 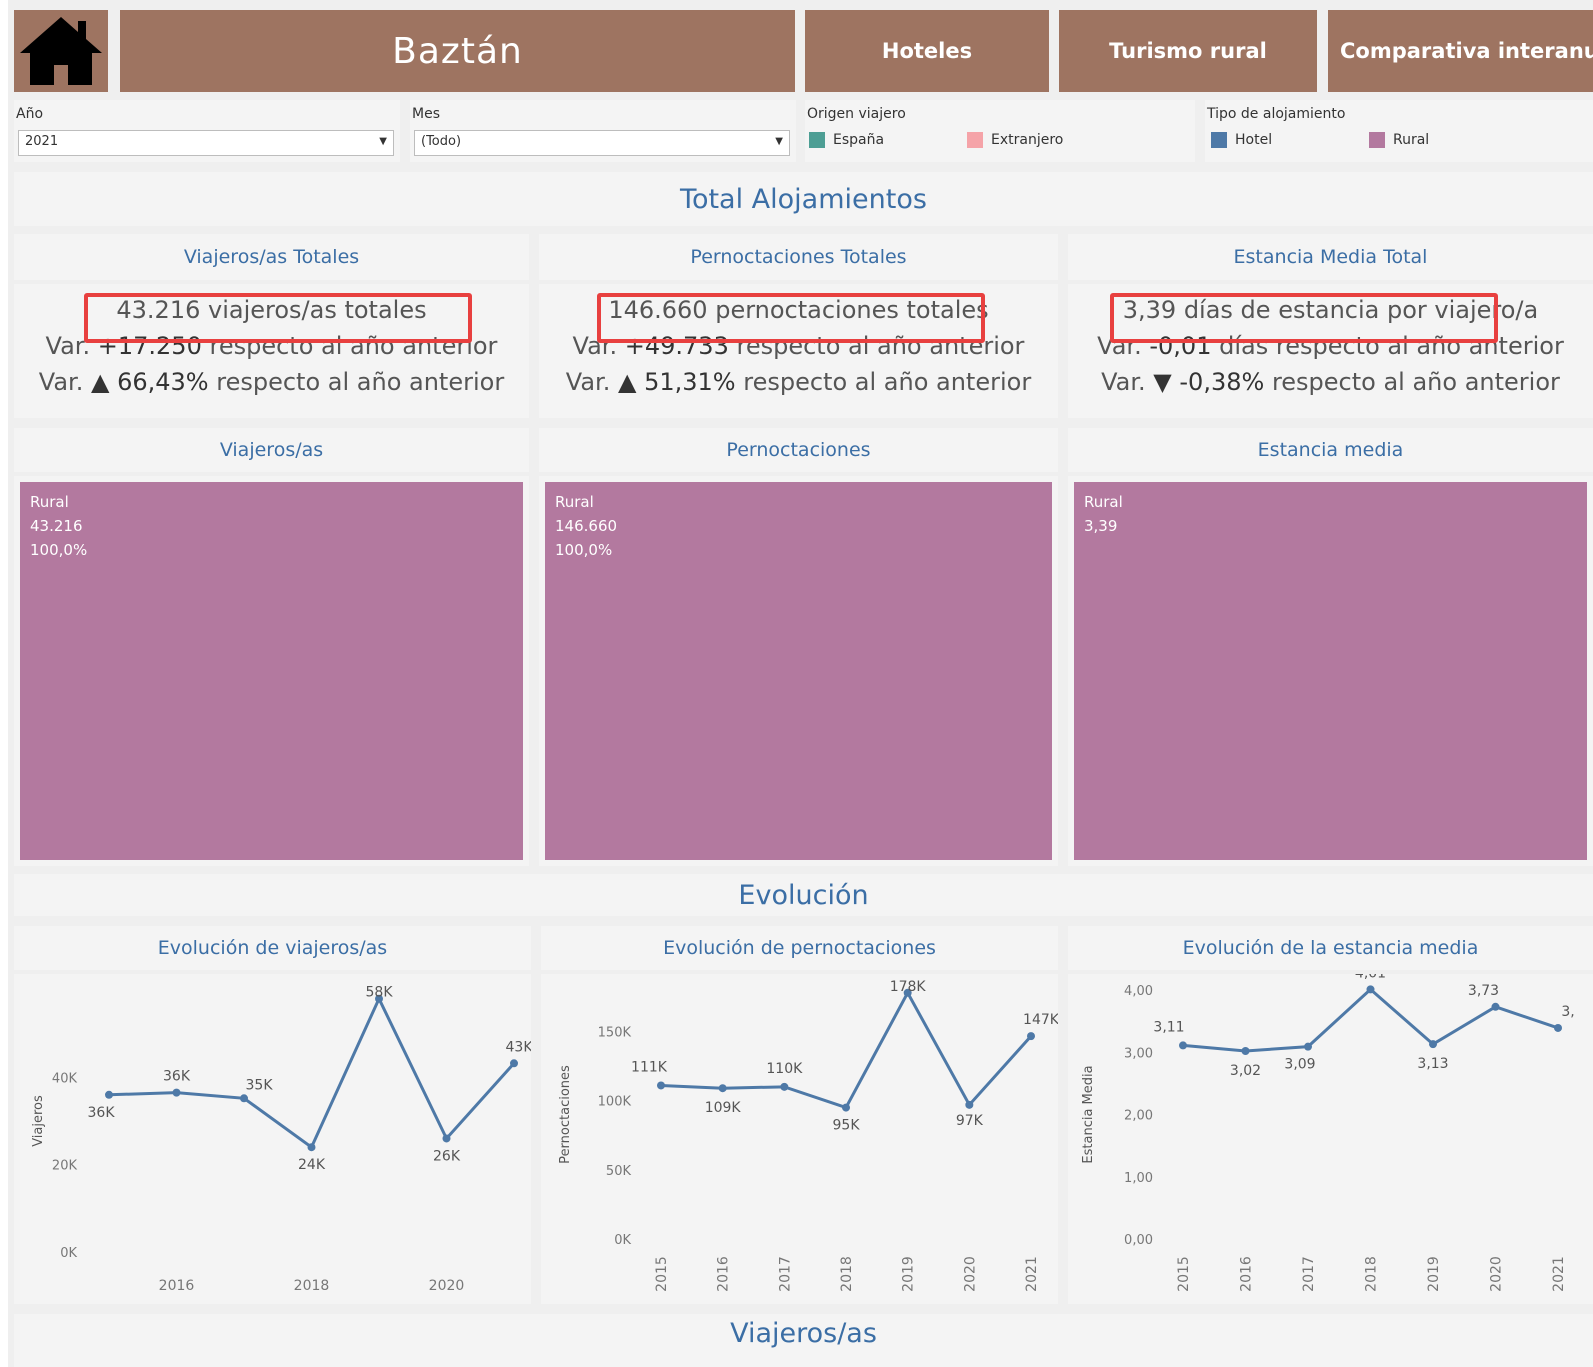 What do you see at coordinates (1330, 948) in the screenshot?
I see `chart-title-estancia: Evolución de la estancia media` at bounding box center [1330, 948].